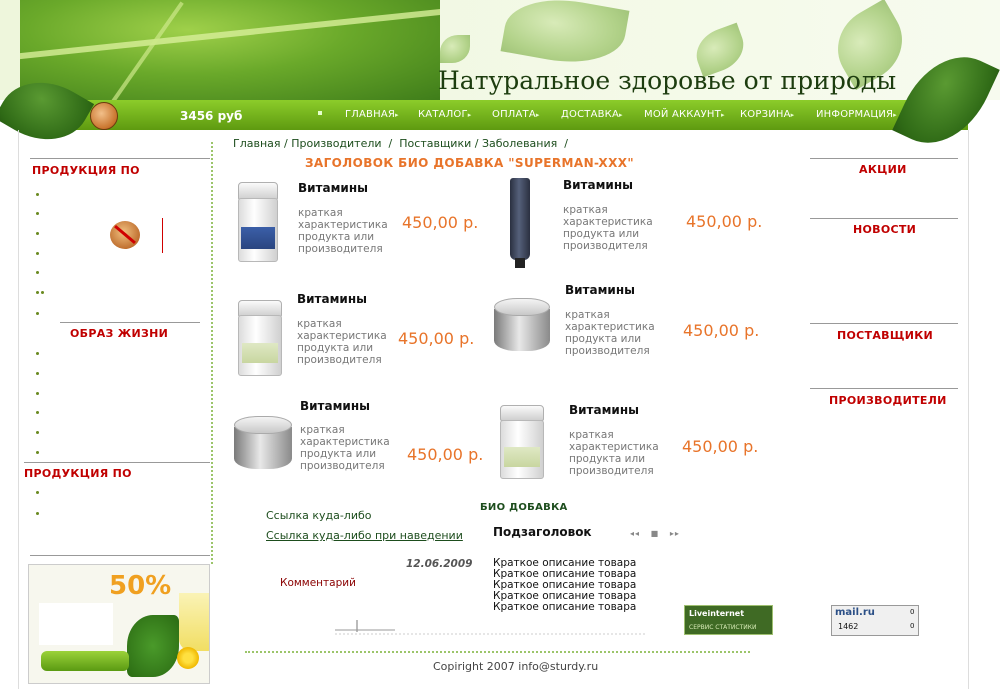  I want to click on breadcrumb-link-diseases: Заболевания, so click(519, 143).